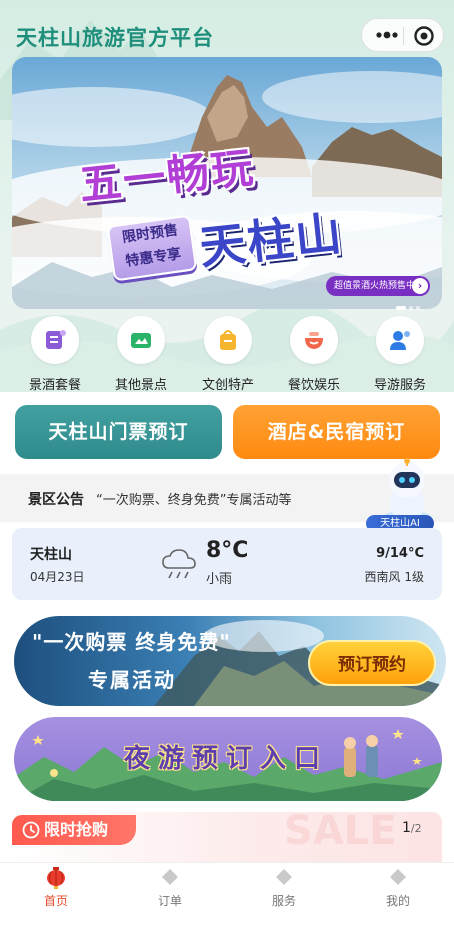  Describe the element at coordinates (340, 831) in the screenshot. I see `flash-sale-watermark: SALE` at that location.